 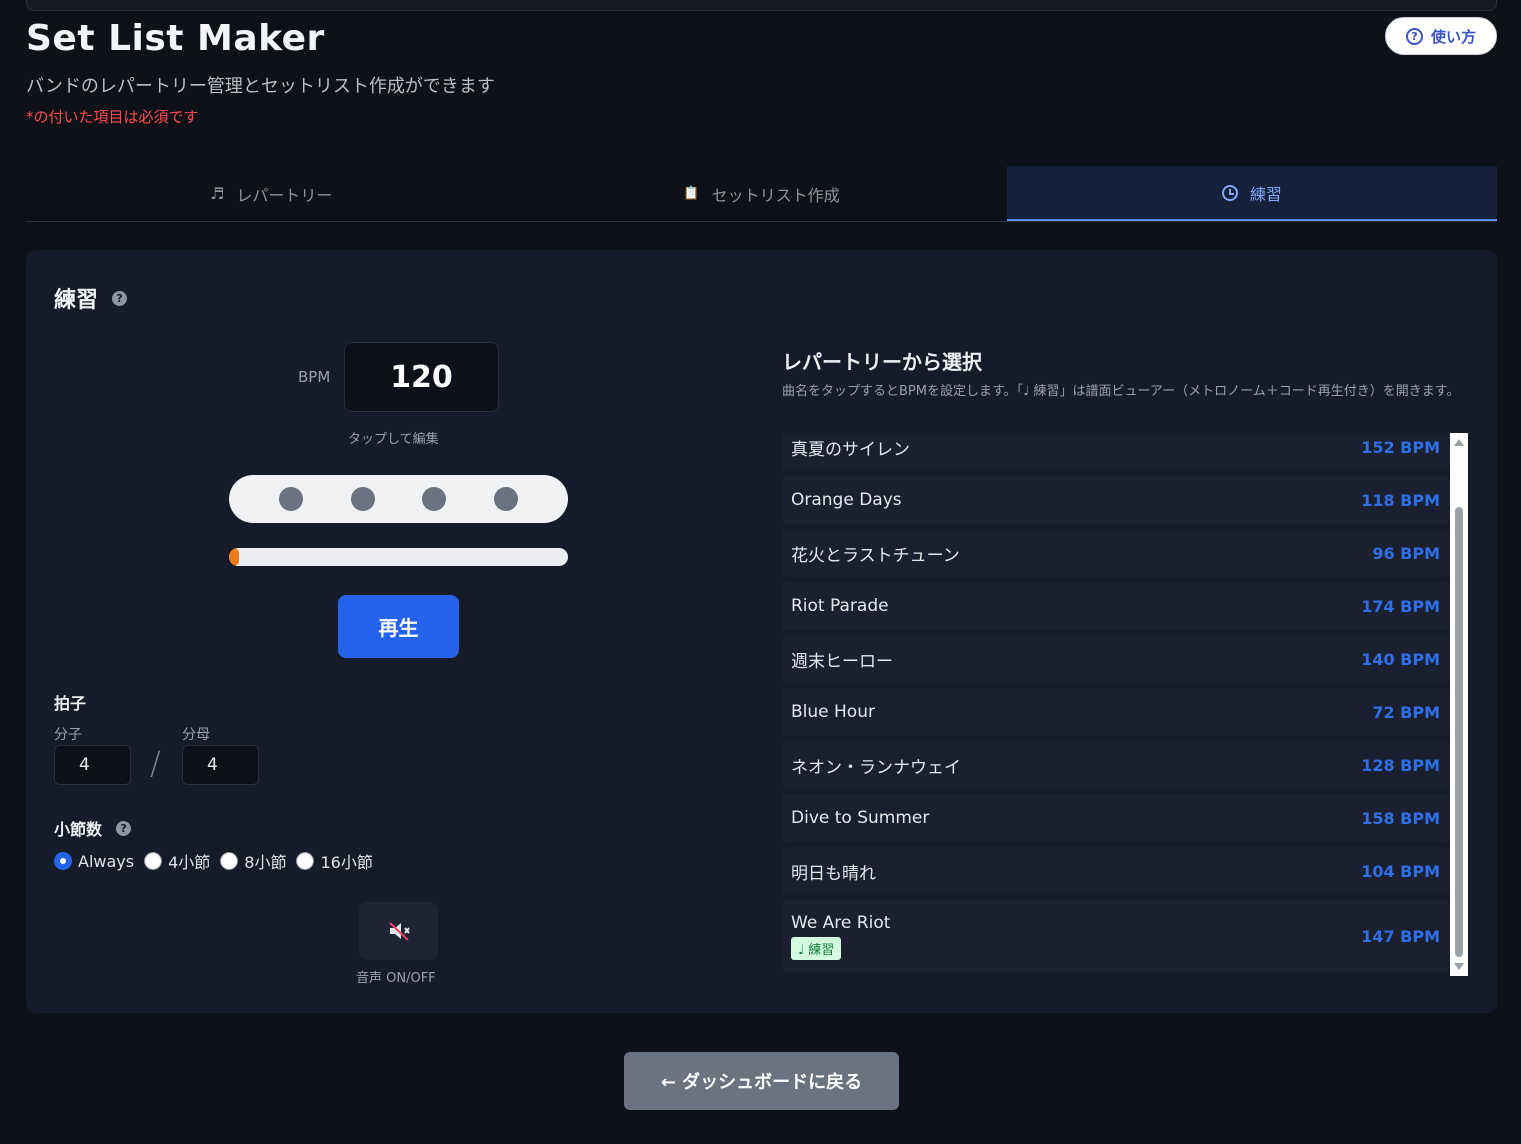 I want to click on song-bpm: 158 BPM, so click(x=1400, y=818).